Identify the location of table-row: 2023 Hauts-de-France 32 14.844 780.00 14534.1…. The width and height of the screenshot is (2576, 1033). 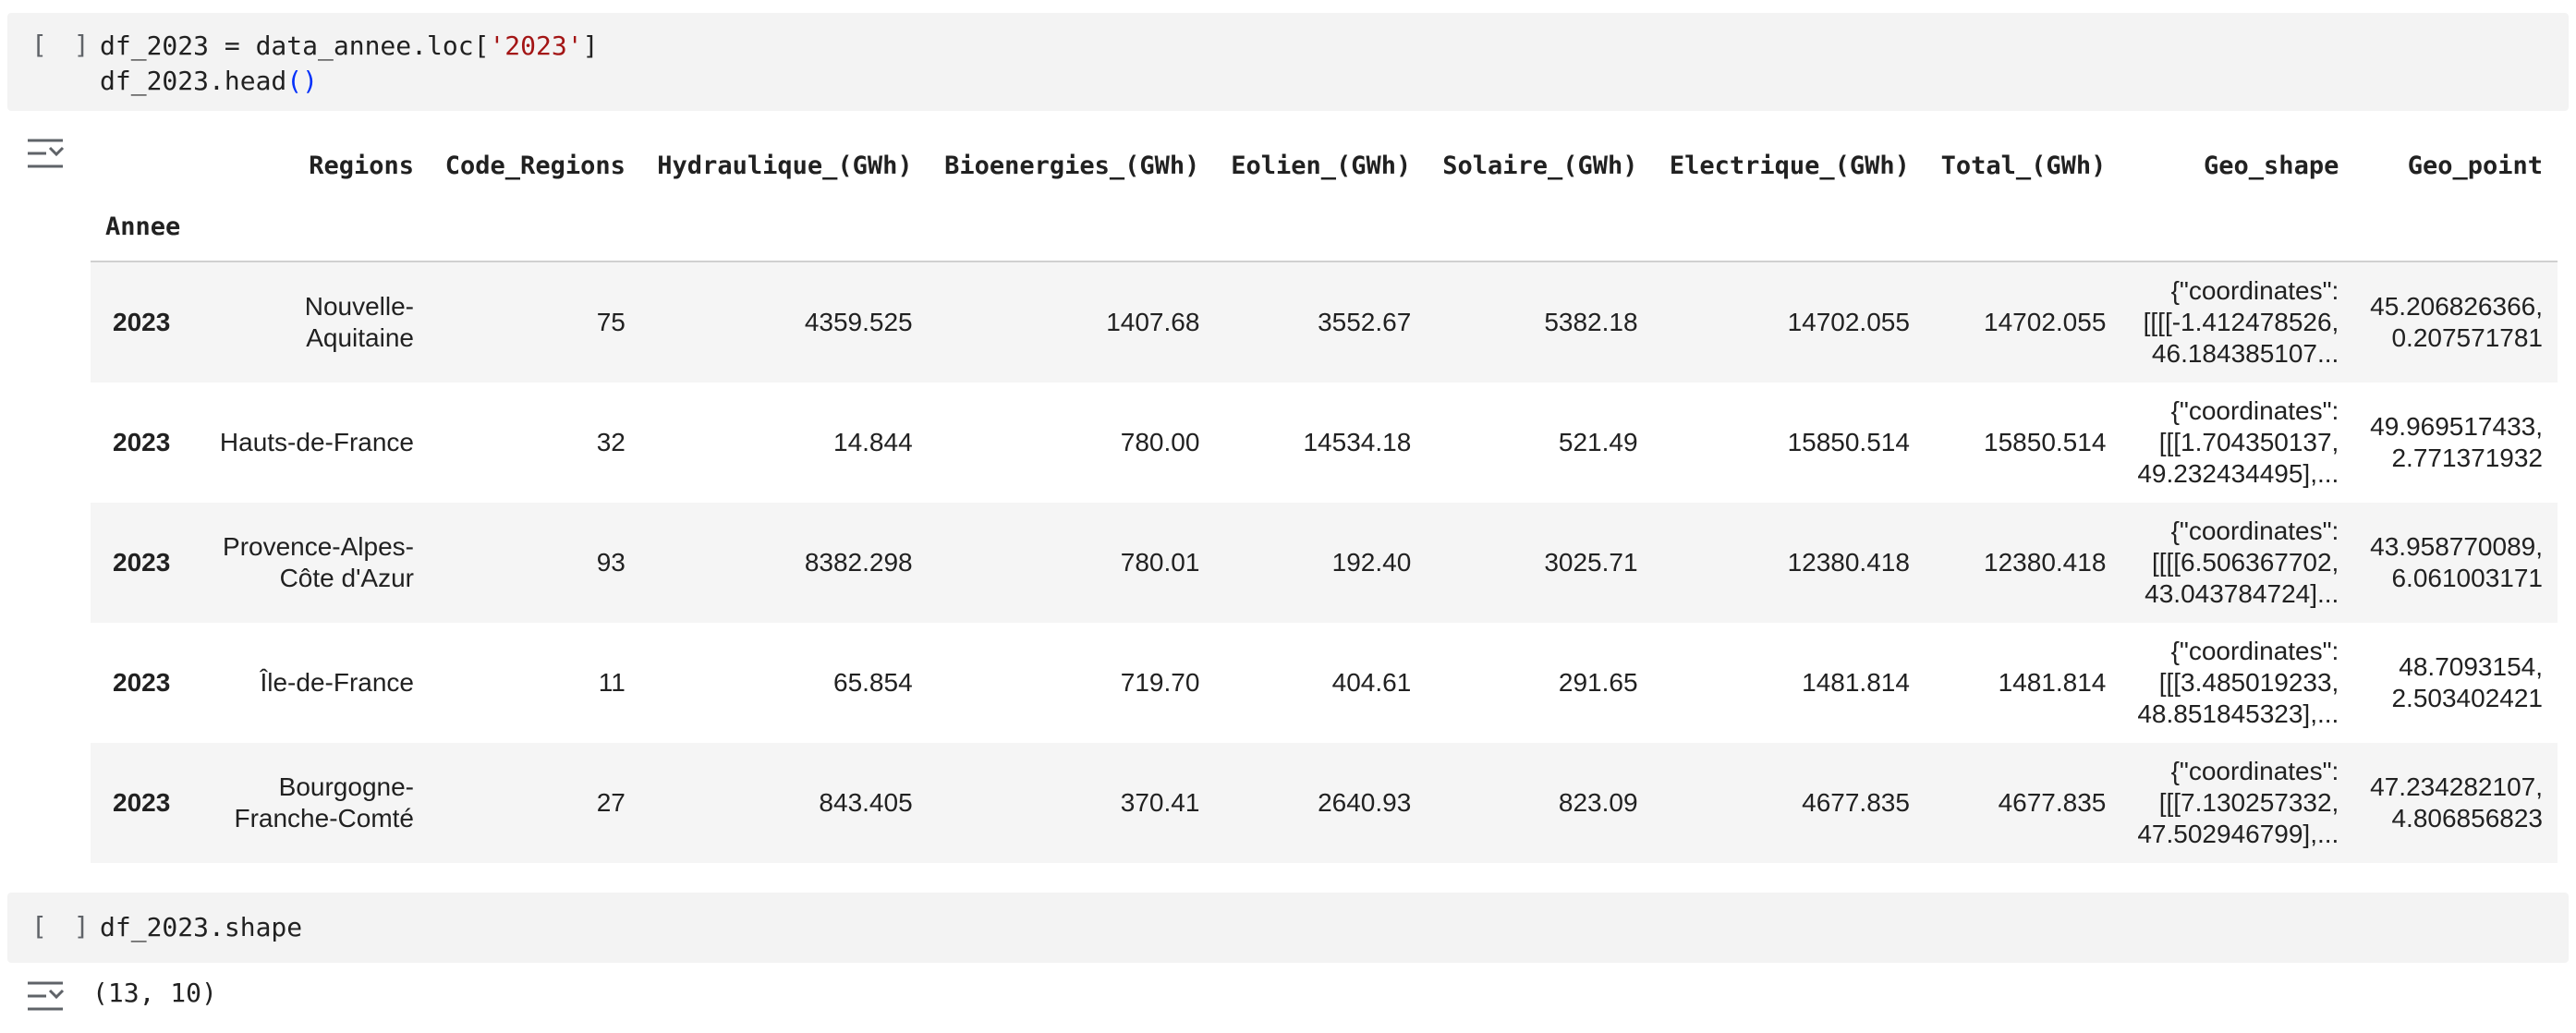
(1324, 443).